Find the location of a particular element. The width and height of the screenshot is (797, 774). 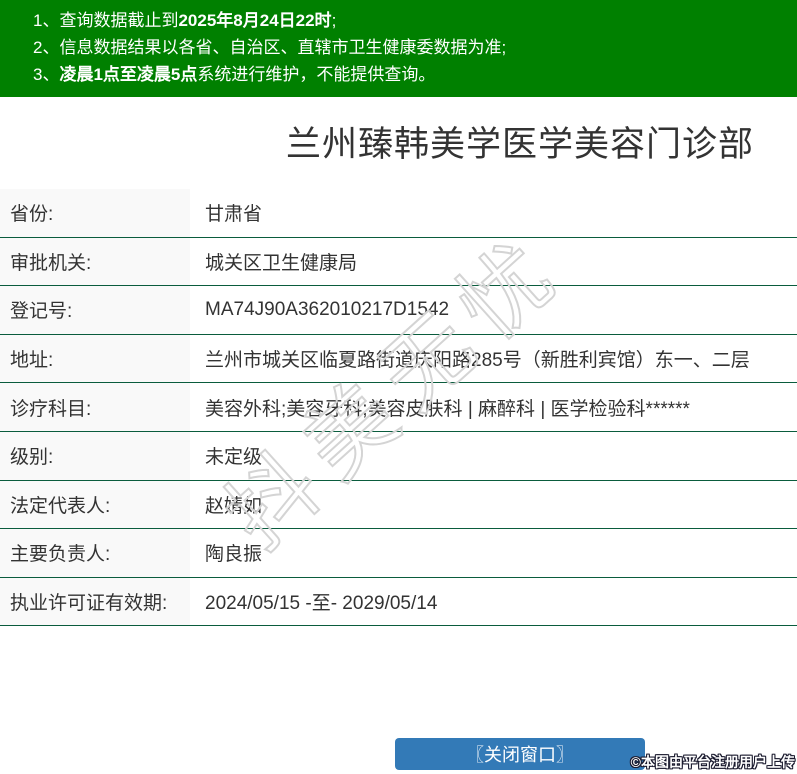

notice-line-3: 3、凌晨1点至凌晨5点系统进行维护，不能提供查询。 is located at coordinates (415, 74).